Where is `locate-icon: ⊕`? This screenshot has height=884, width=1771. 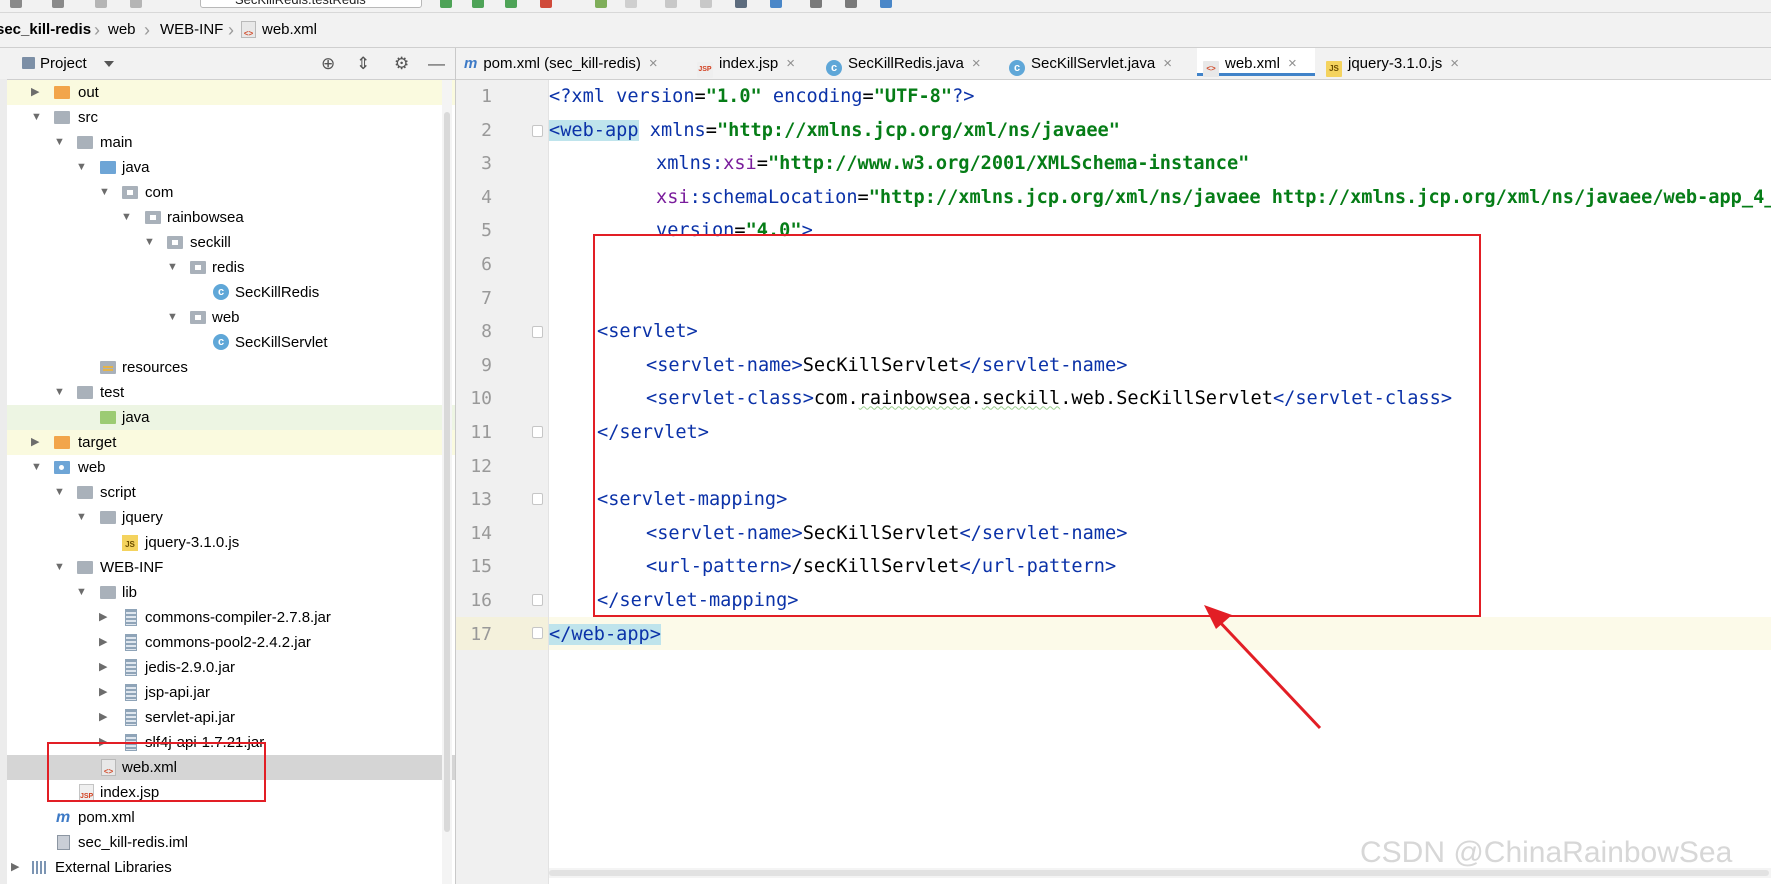 locate-icon: ⊕ is located at coordinates (328, 64).